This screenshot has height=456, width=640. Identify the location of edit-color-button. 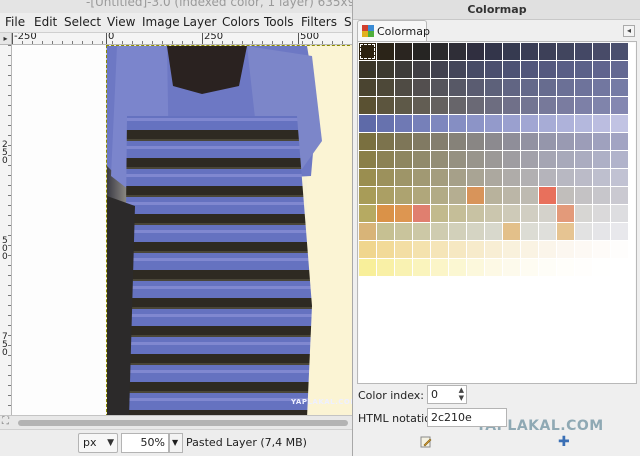
(426, 442).